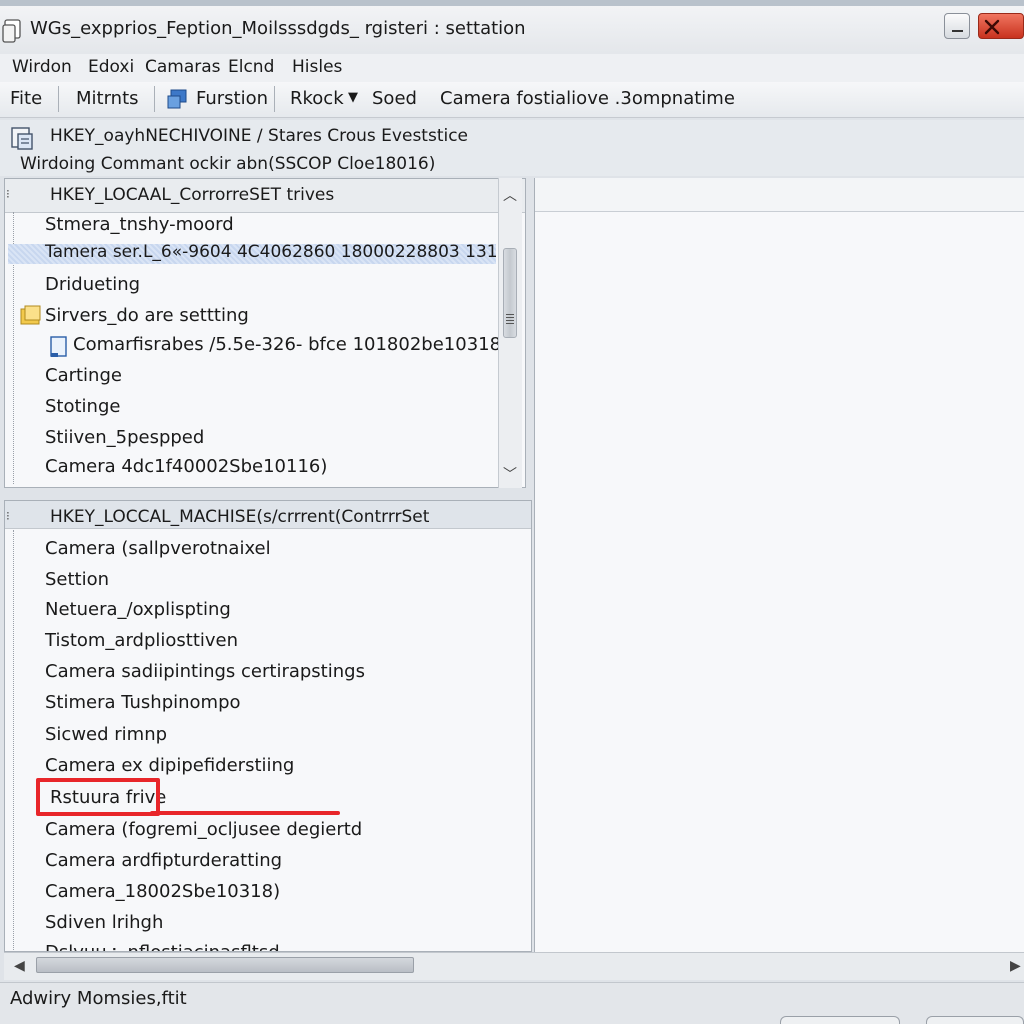 This screenshot has width=1024, height=1024. I want to click on detail-pane-header, so click(779, 195).